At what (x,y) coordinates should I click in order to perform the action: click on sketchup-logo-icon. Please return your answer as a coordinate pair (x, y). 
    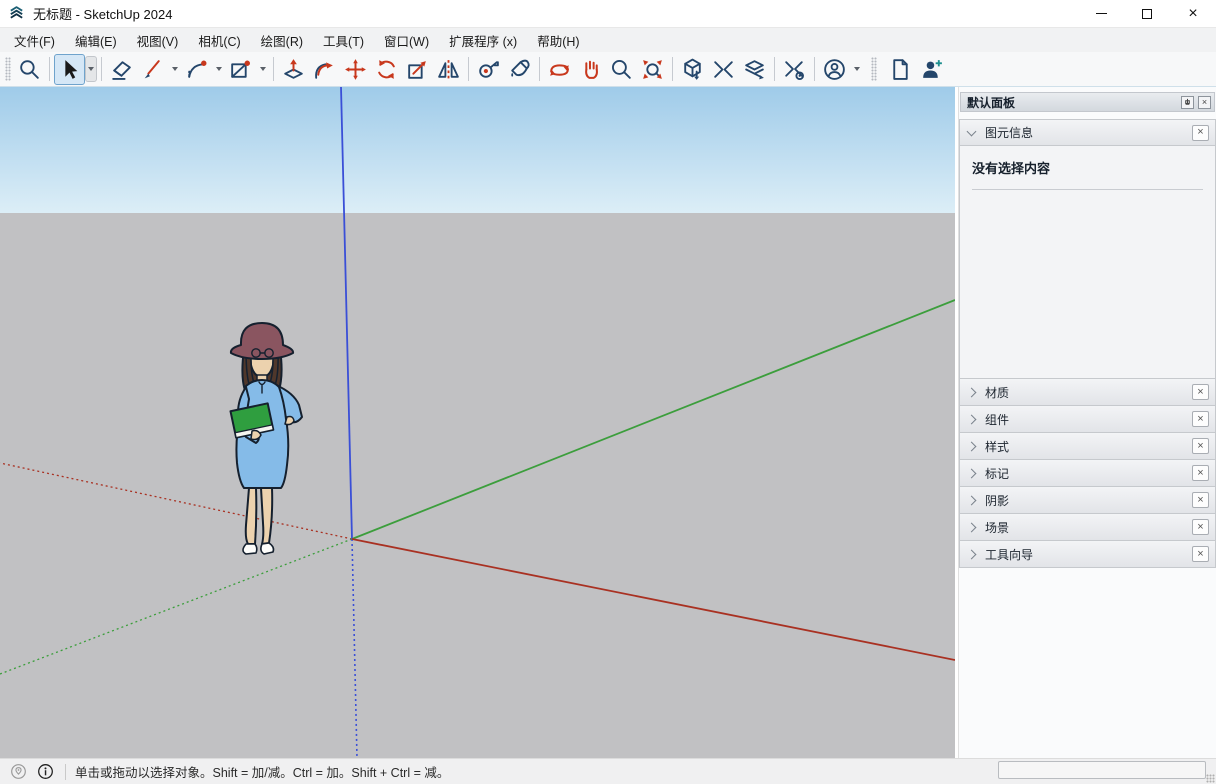
    Looking at the image, I should click on (16, 12).